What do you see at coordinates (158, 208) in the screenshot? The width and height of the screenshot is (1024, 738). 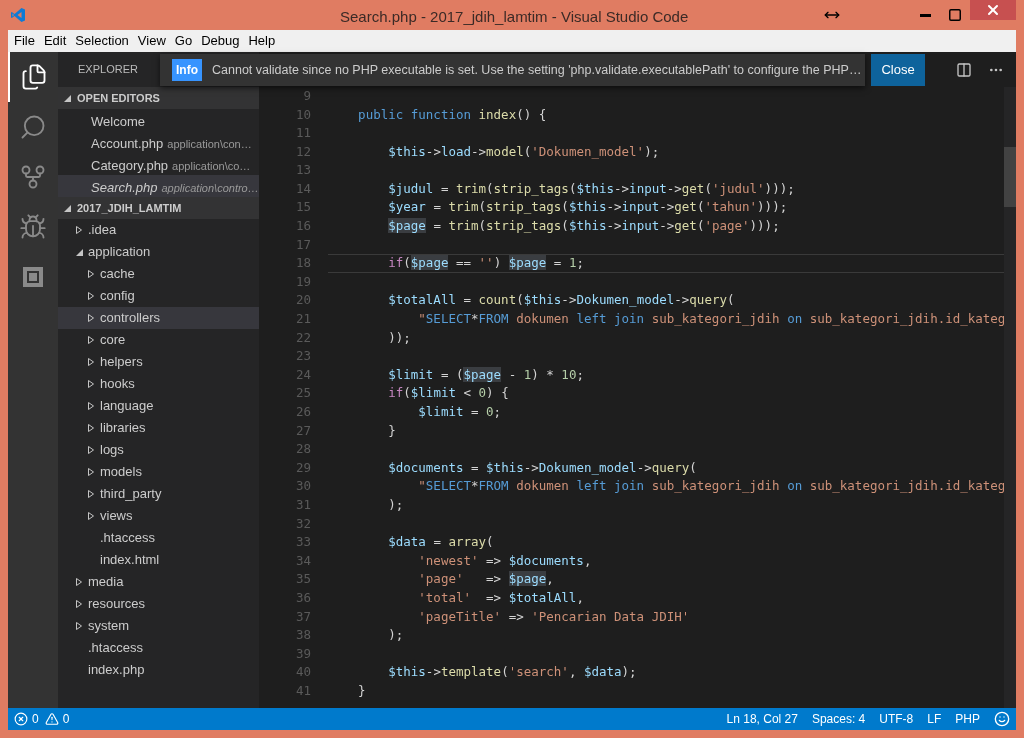 I see `section-header: 2017_JDIH_LAMTIM` at bounding box center [158, 208].